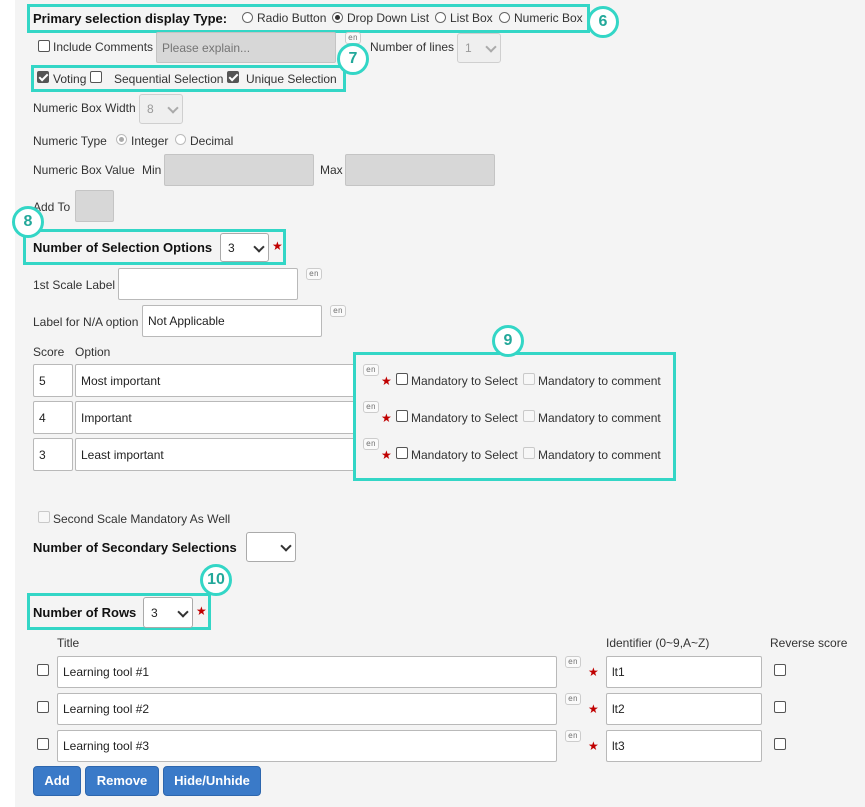 Image resolution: width=865 pixels, height=807 pixels. I want to click on list-box-label: List Box, so click(471, 18).